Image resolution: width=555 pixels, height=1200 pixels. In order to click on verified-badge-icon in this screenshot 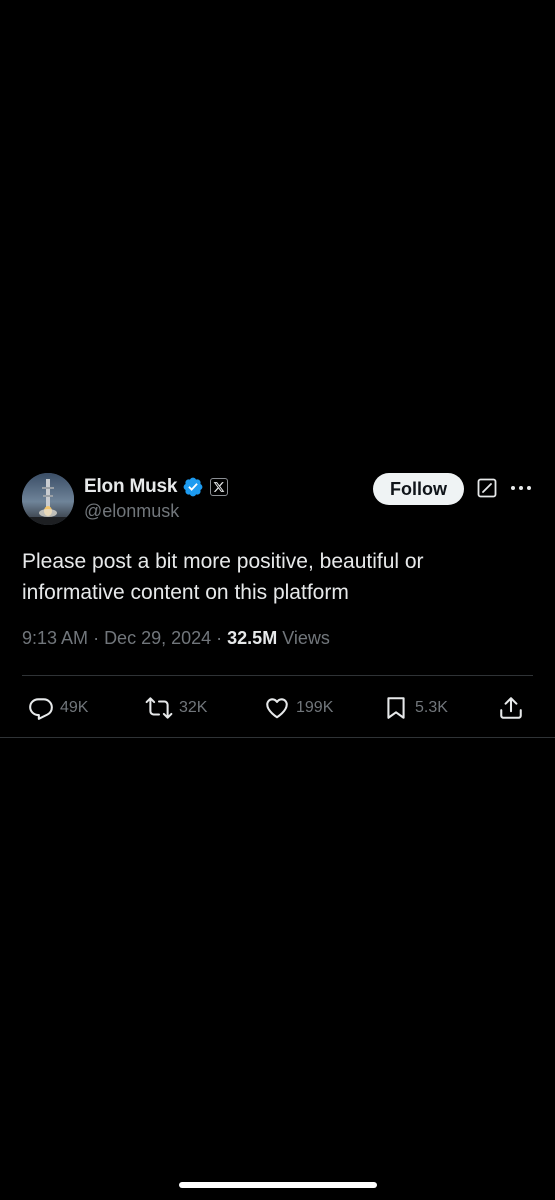, I will do `click(193, 487)`.